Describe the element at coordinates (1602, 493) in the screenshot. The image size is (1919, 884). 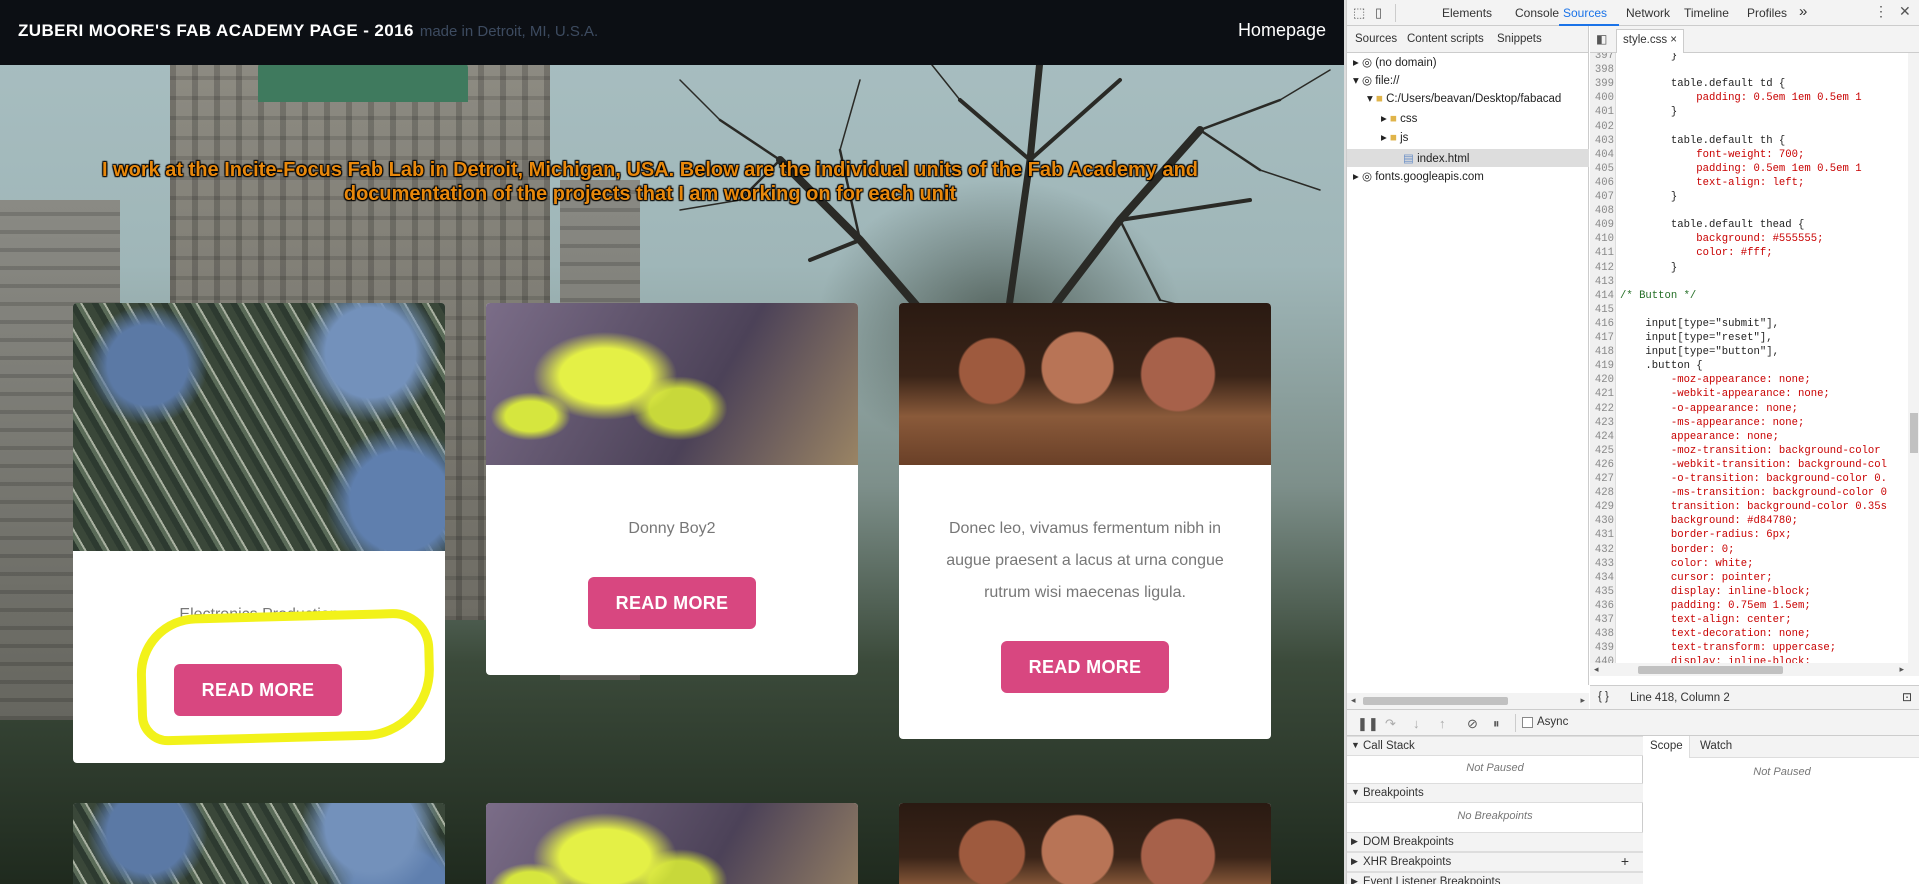
I see `line-number: 428` at that location.